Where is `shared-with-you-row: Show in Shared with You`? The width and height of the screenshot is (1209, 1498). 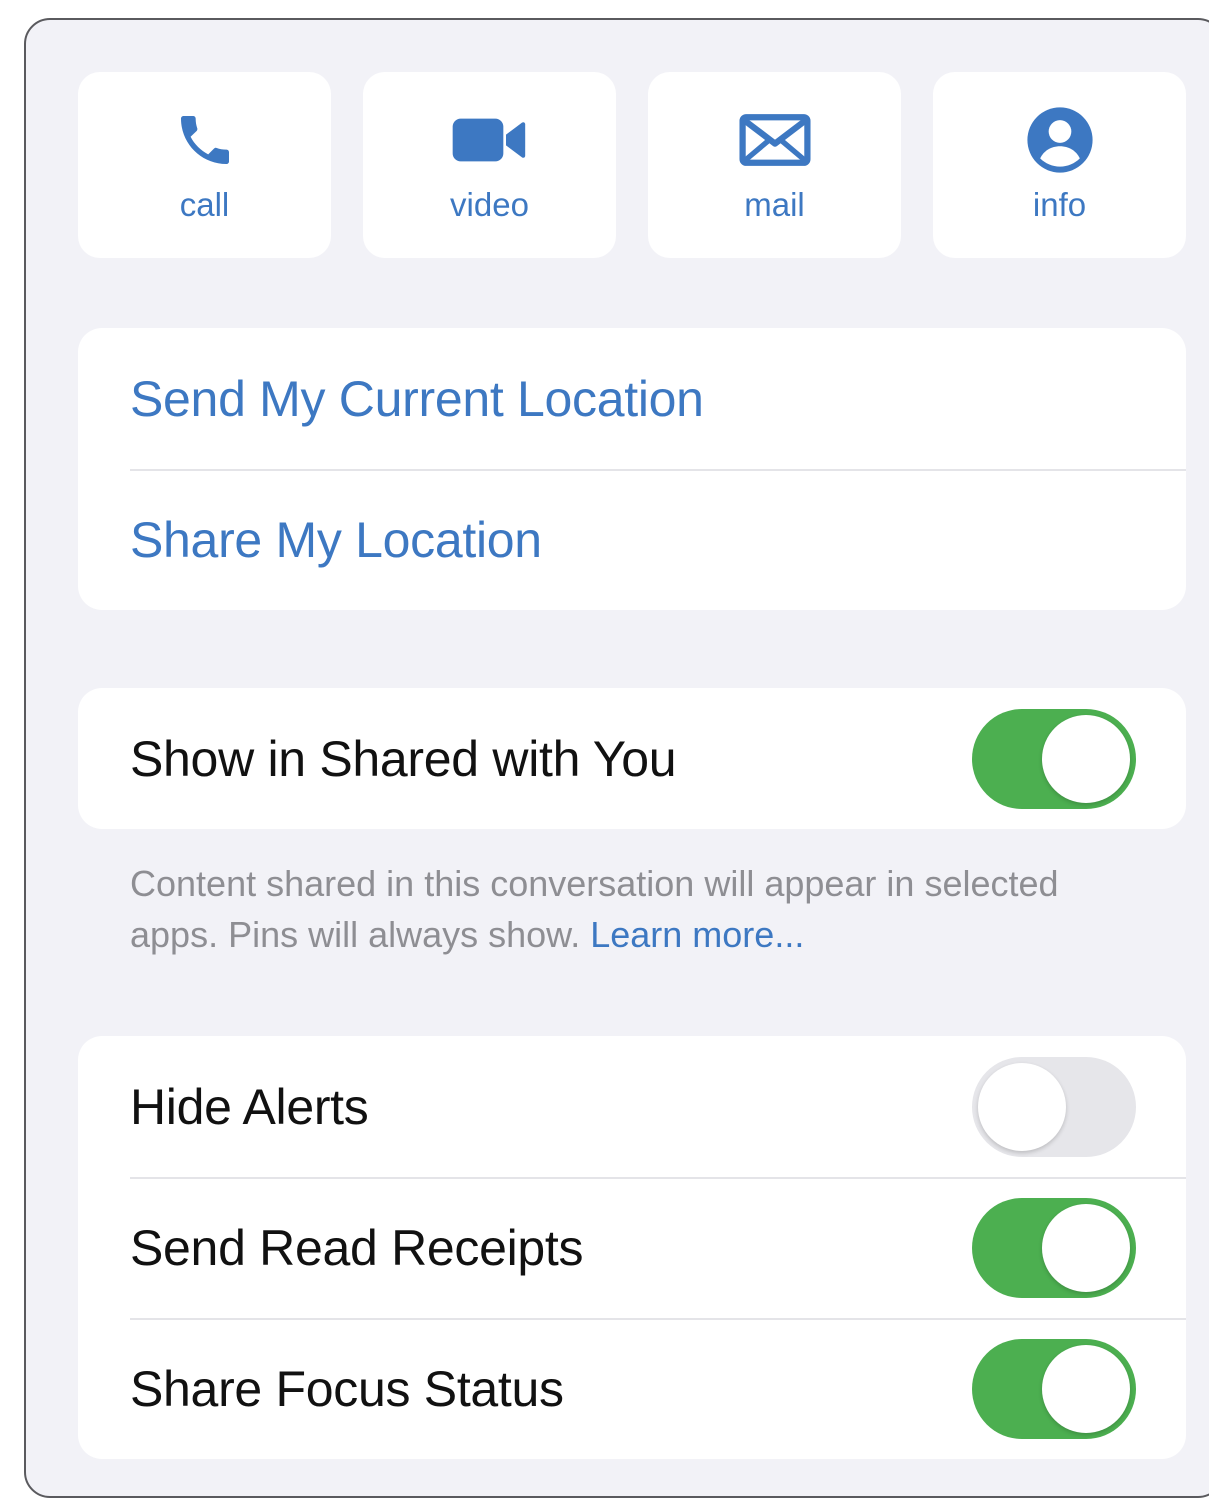
shared-with-you-row: Show in Shared with You is located at coordinates (632, 758).